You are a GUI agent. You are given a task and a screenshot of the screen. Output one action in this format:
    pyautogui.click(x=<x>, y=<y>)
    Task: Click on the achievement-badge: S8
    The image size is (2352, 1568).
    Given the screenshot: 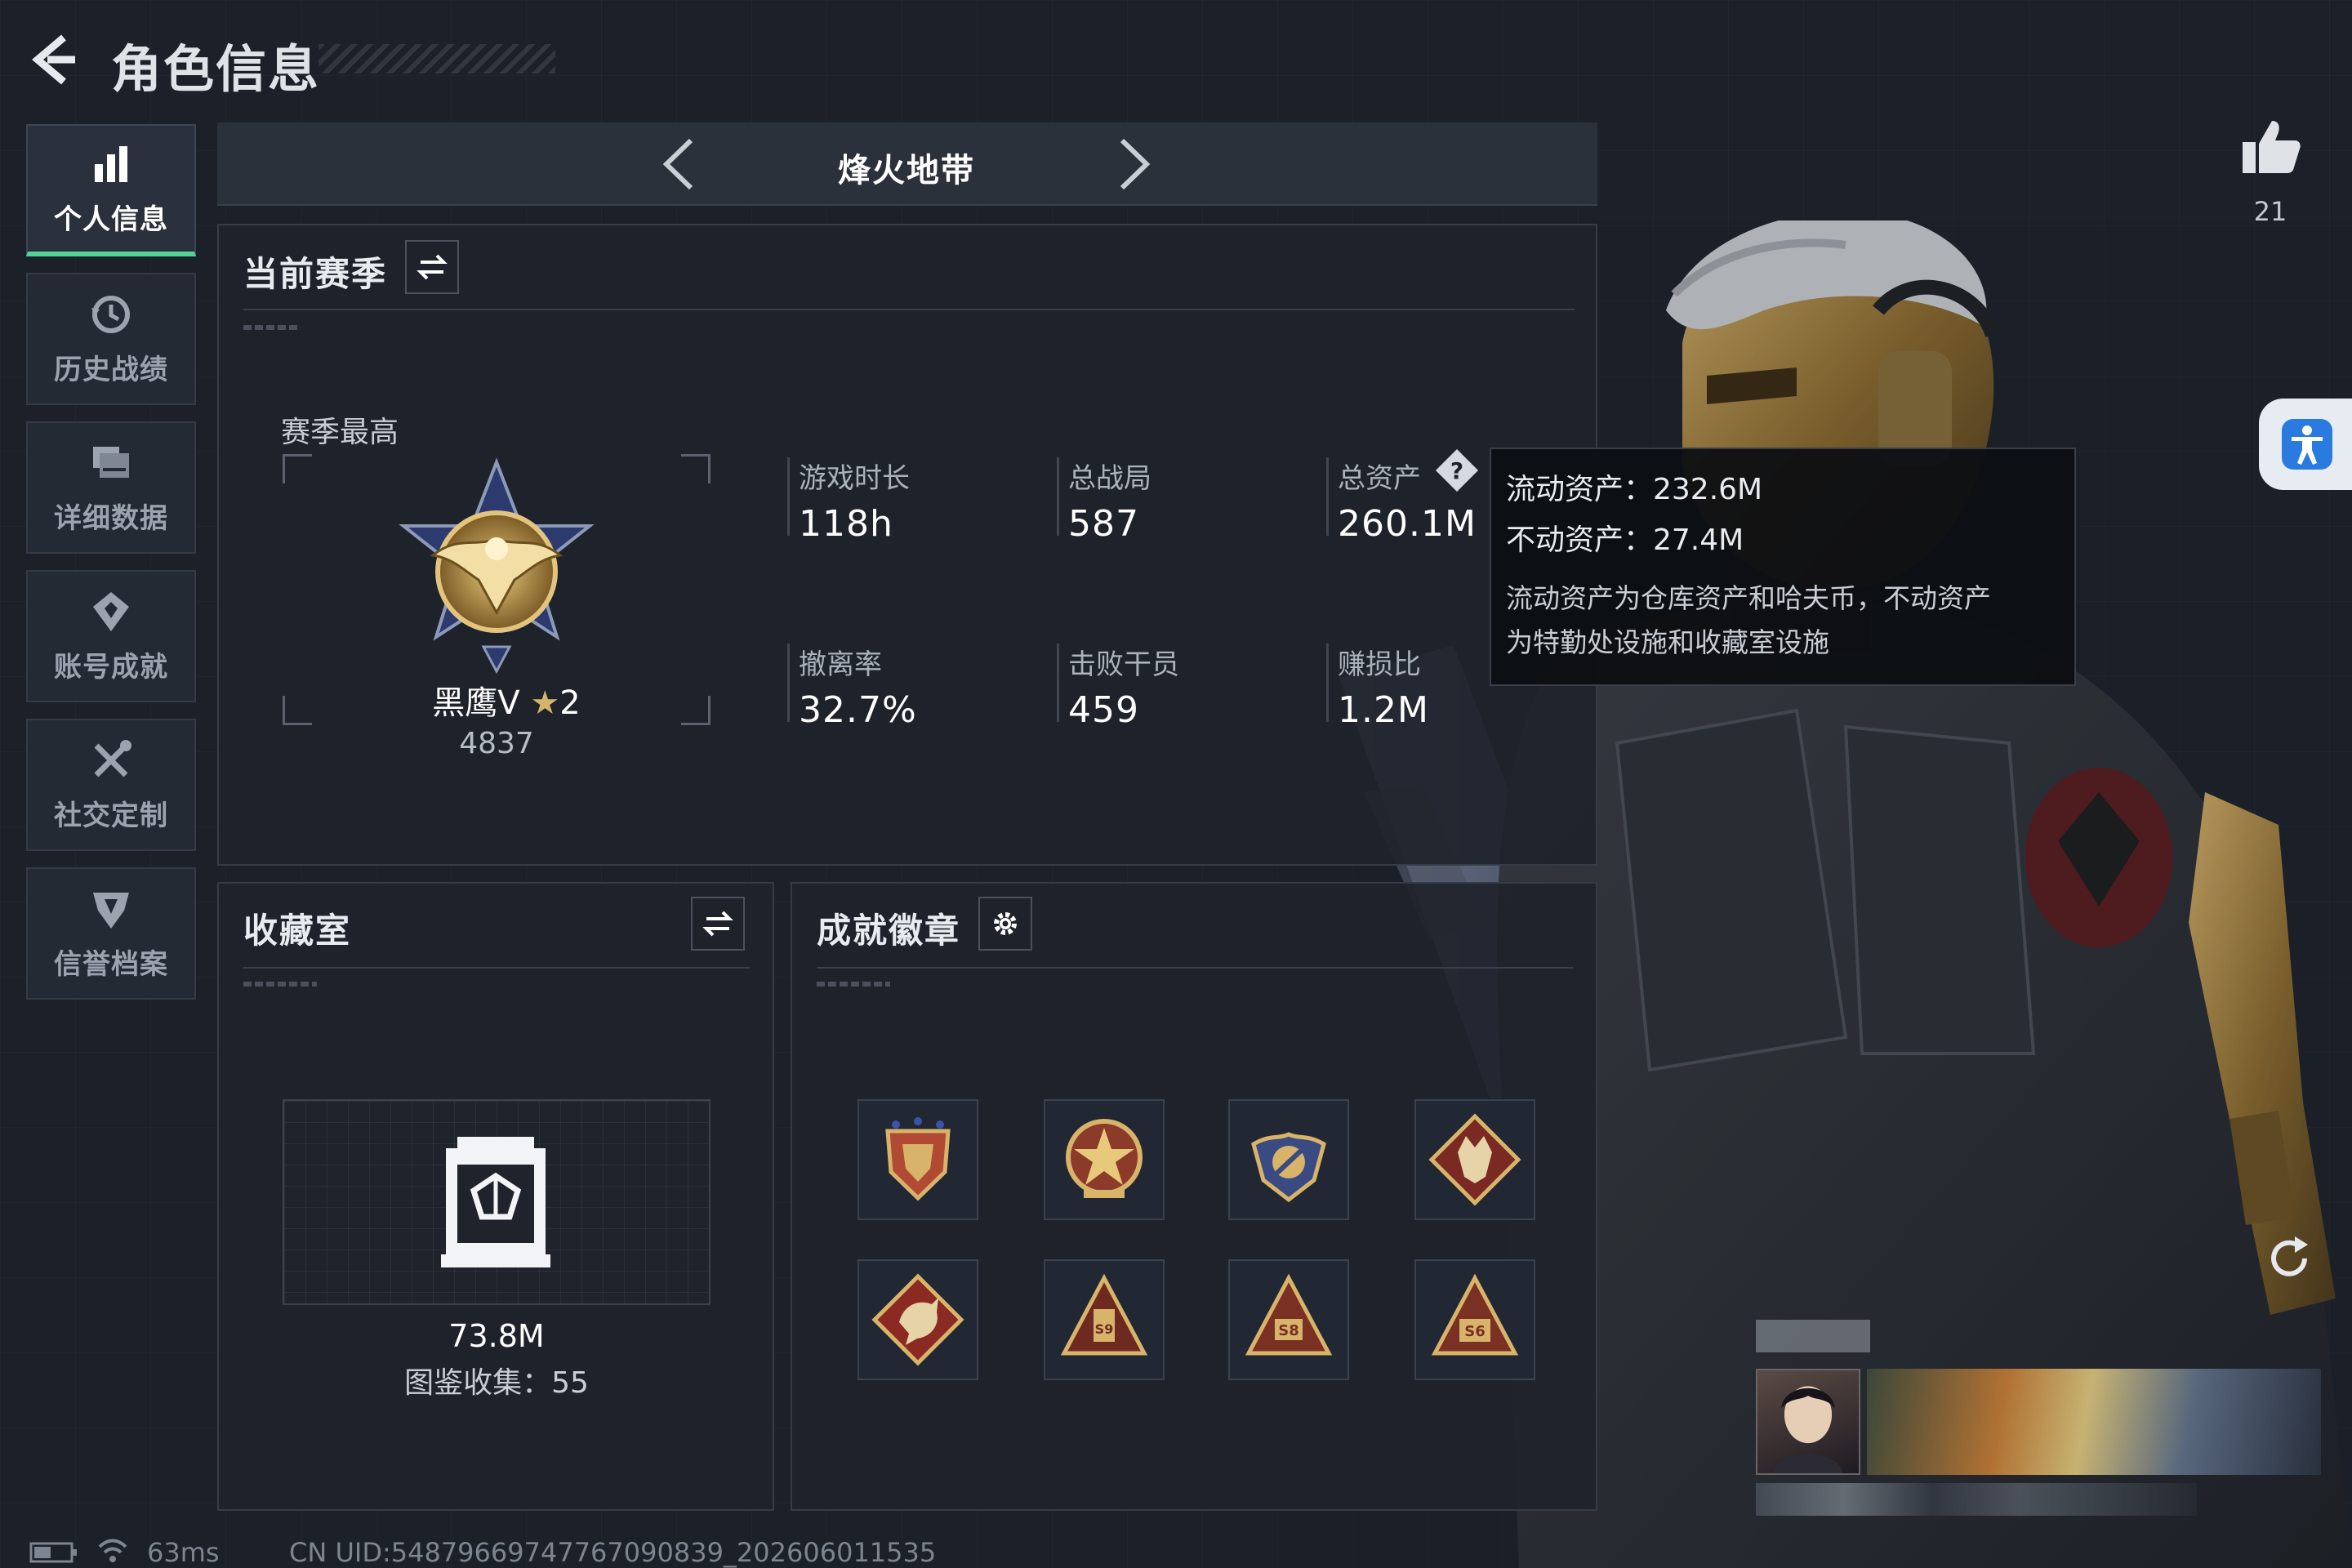 What is the action you would take?
    pyautogui.click(x=1288, y=1319)
    